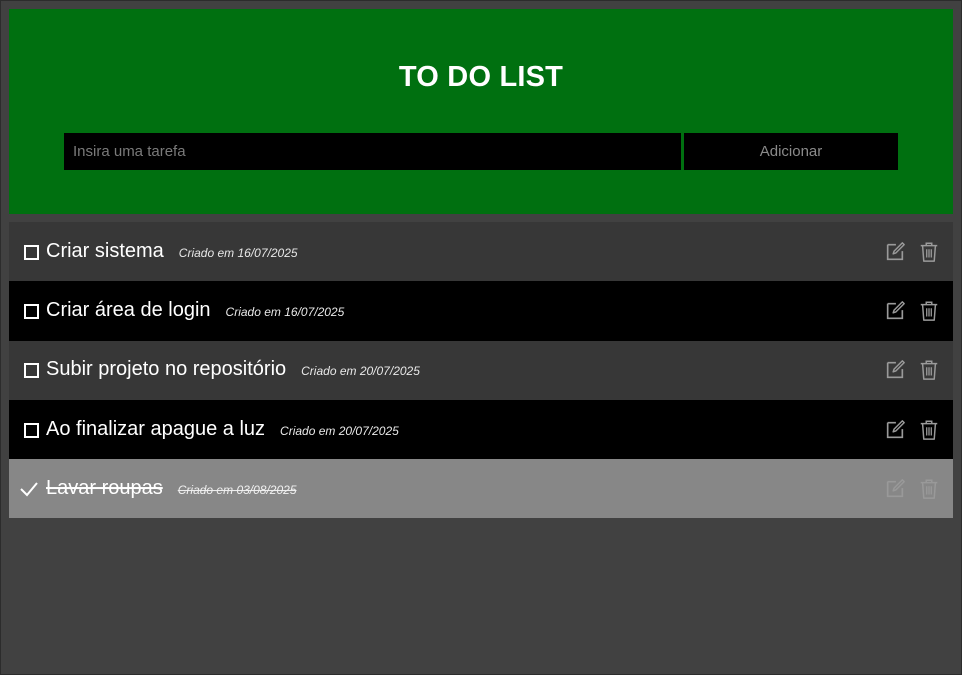 The image size is (962, 675). What do you see at coordinates (128, 309) in the screenshot?
I see `task-name: Criar área de login` at bounding box center [128, 309].